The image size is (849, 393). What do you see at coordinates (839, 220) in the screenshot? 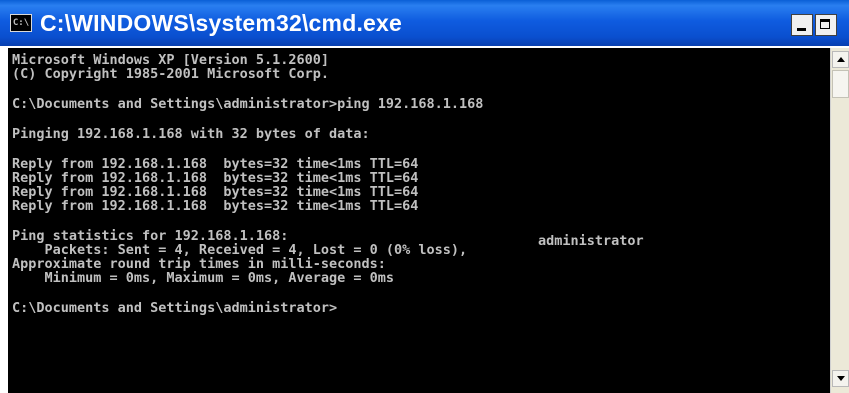
I see `vertical-scrollbar` at bounding box center [839, 220].